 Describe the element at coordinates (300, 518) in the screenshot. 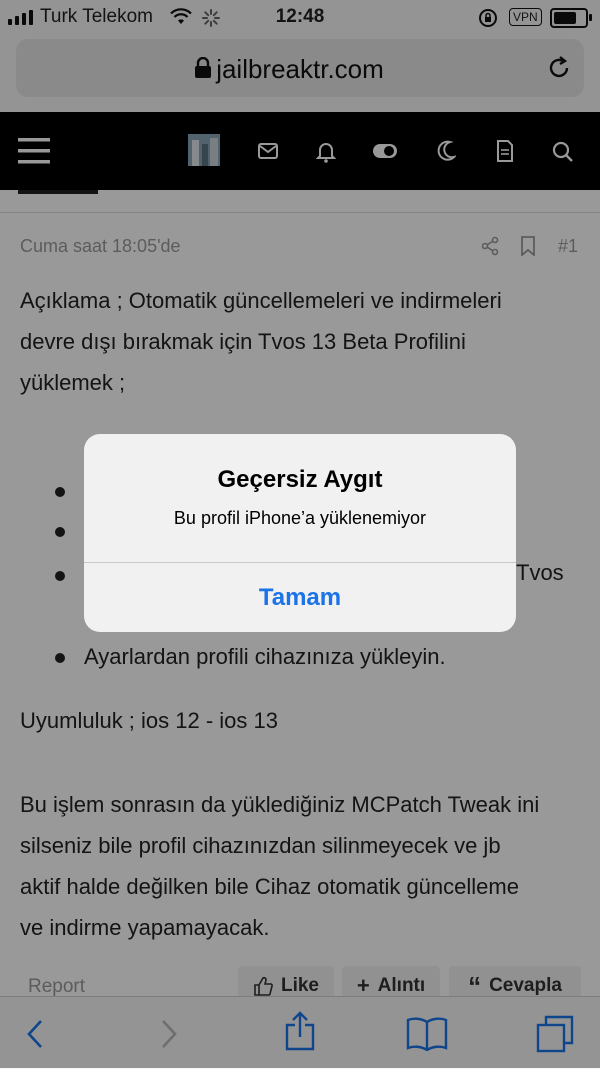

I see `alert-message: Bu profil iPhone’a yüklenemiyor` at that location.